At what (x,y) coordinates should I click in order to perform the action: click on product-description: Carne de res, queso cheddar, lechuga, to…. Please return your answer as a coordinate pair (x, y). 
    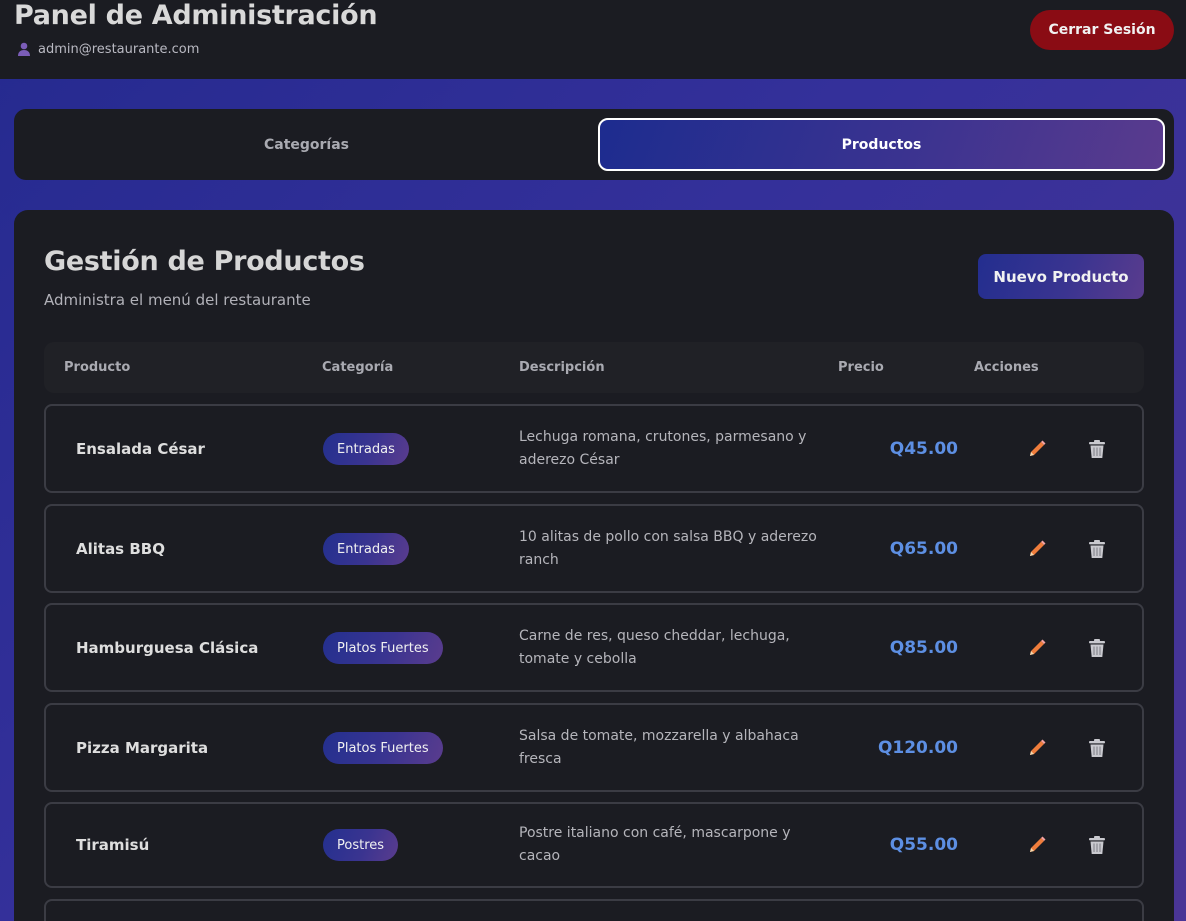
    Looking at the image, I should click on (654, 647).